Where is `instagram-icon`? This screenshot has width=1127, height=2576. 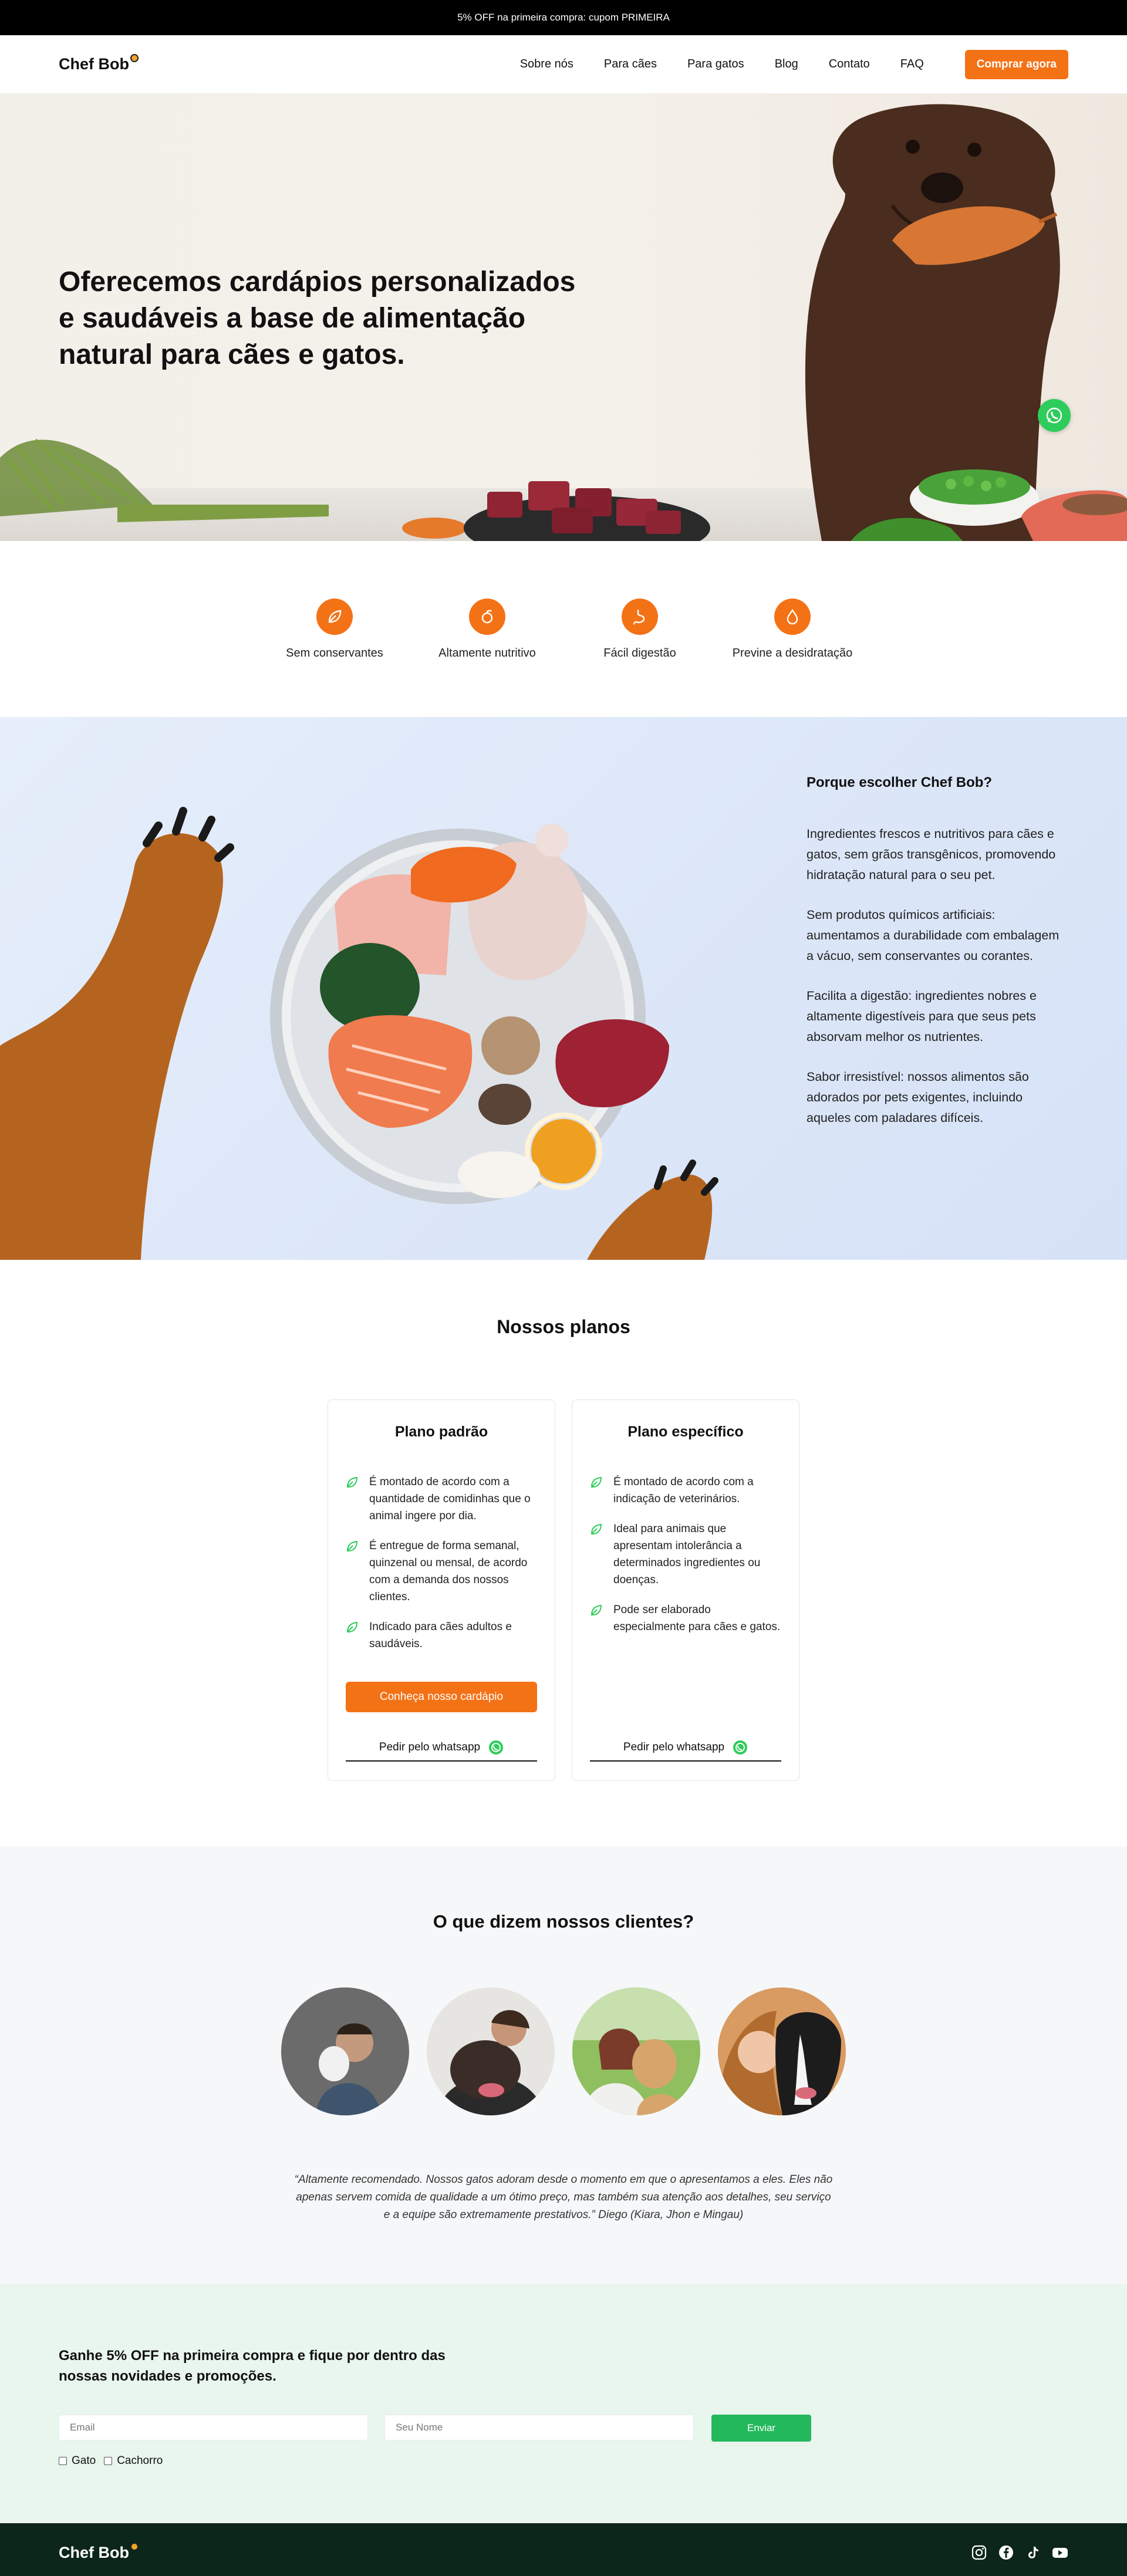 instagram-icon is located at coordinates (979, 2552).